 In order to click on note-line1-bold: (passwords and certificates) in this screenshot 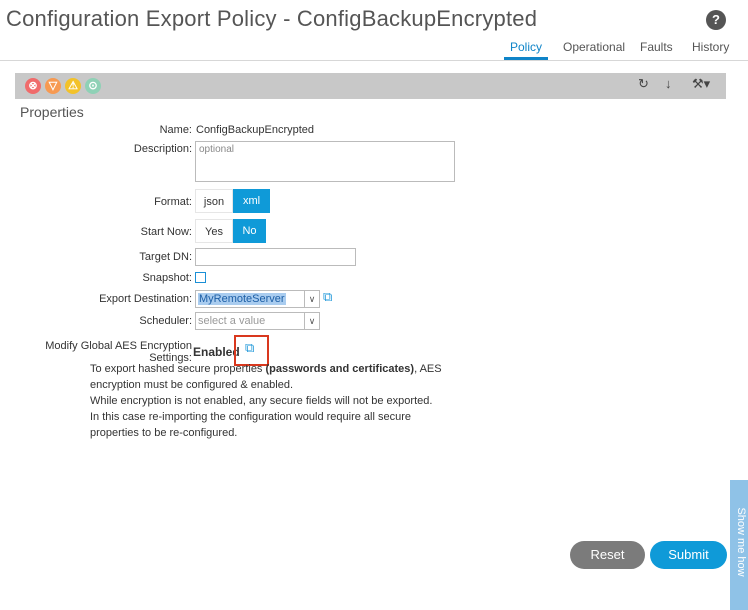, I will do `click(340, 369)`.